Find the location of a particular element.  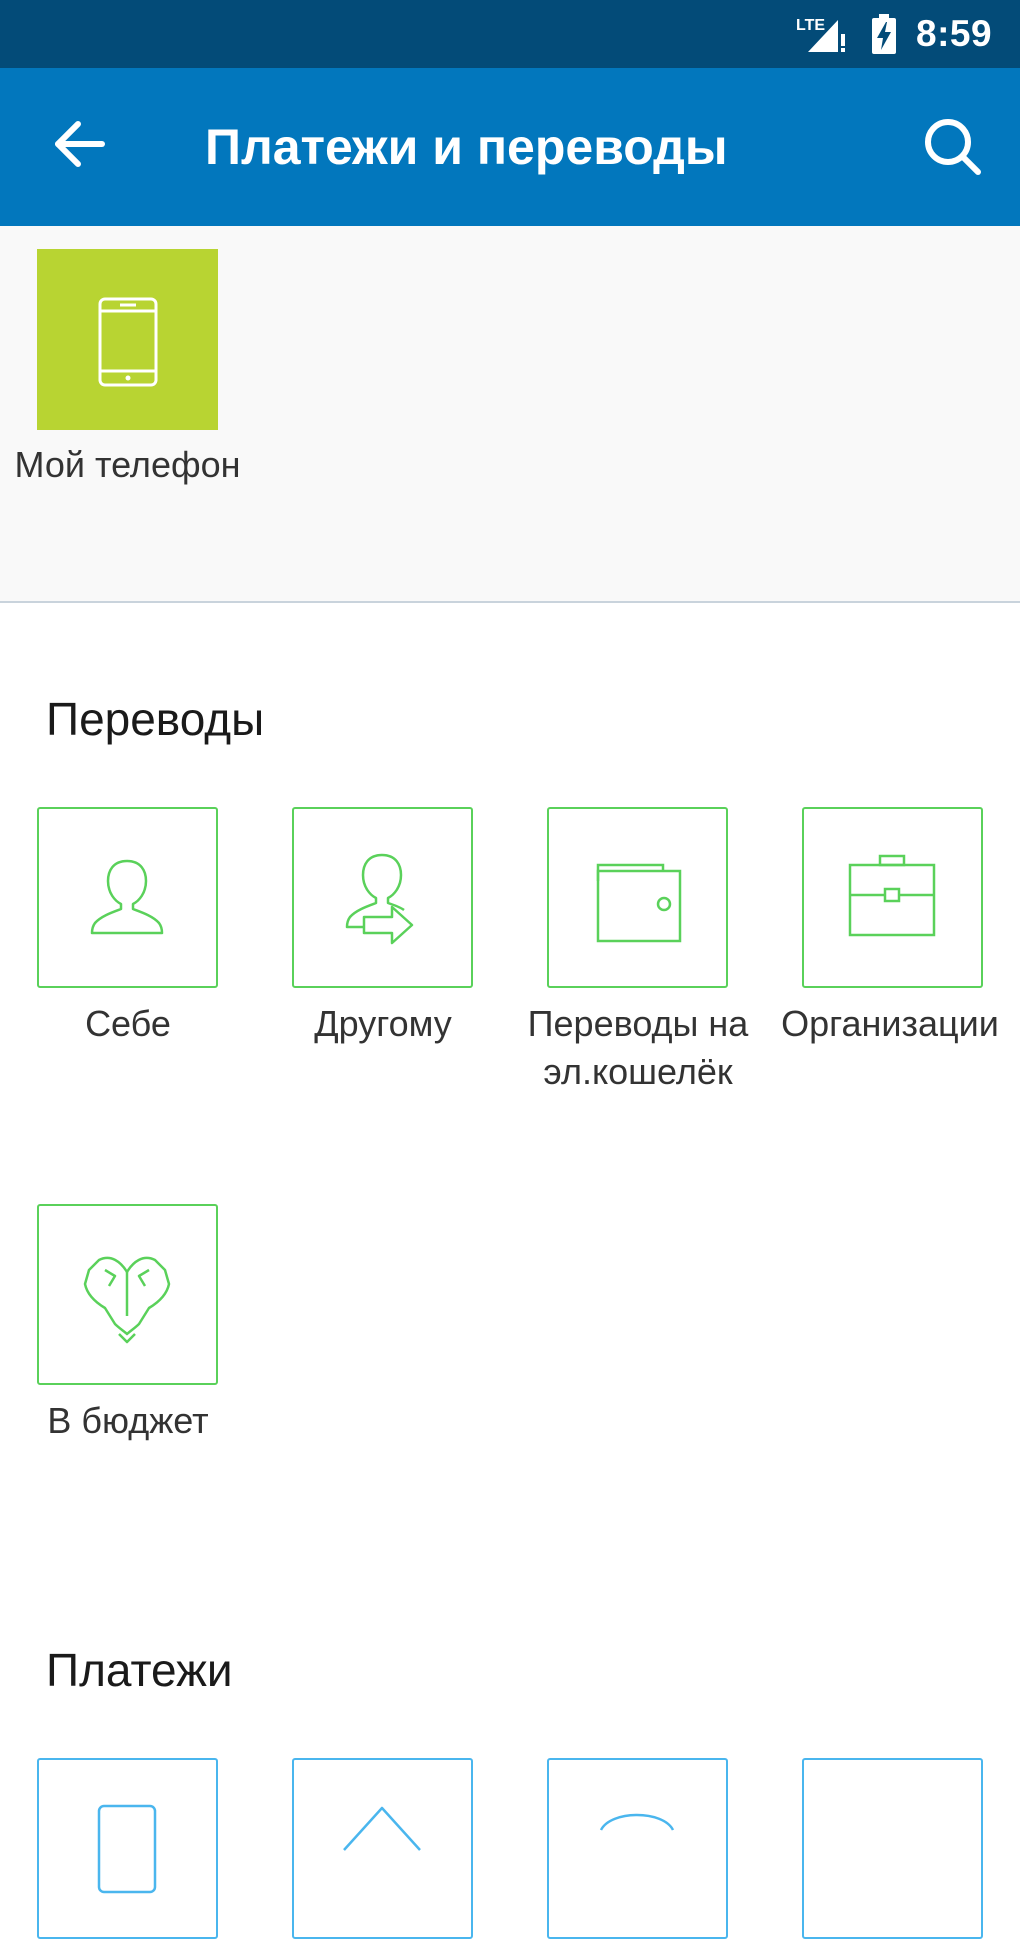

favorite-my-phone-tile is located at coordinates (127, 339).